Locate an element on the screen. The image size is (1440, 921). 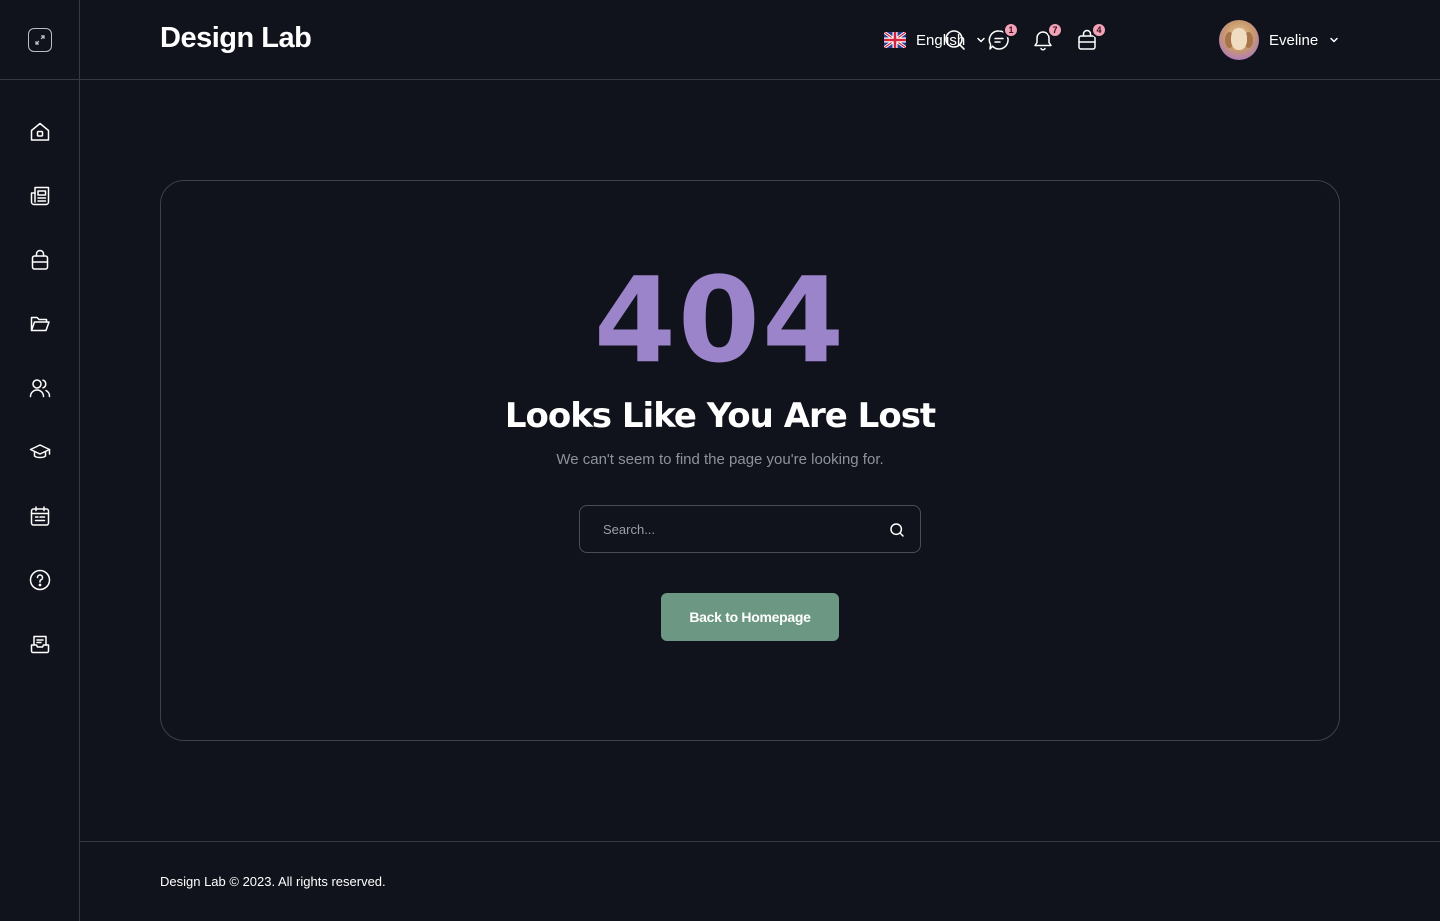
language-selector: English is located at coordinates (935, 40).